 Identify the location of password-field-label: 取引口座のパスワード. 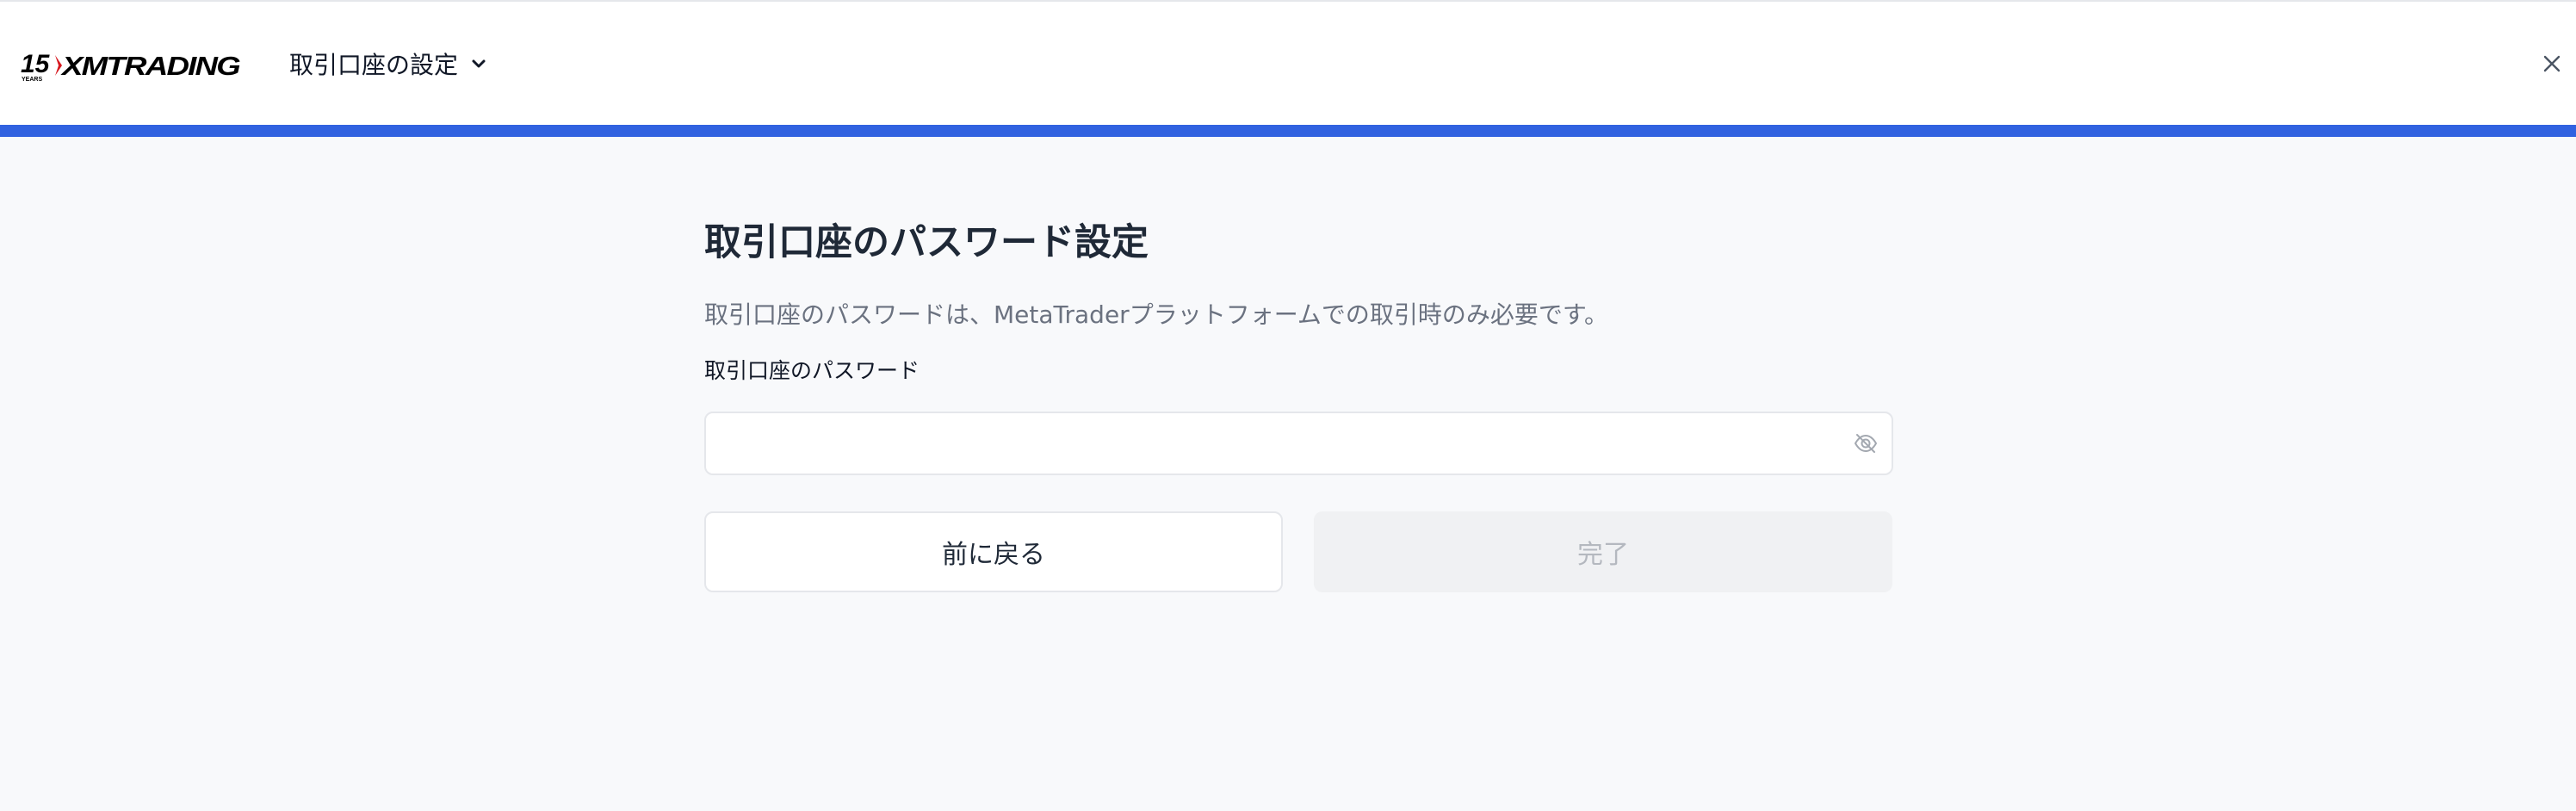
(812, 371).